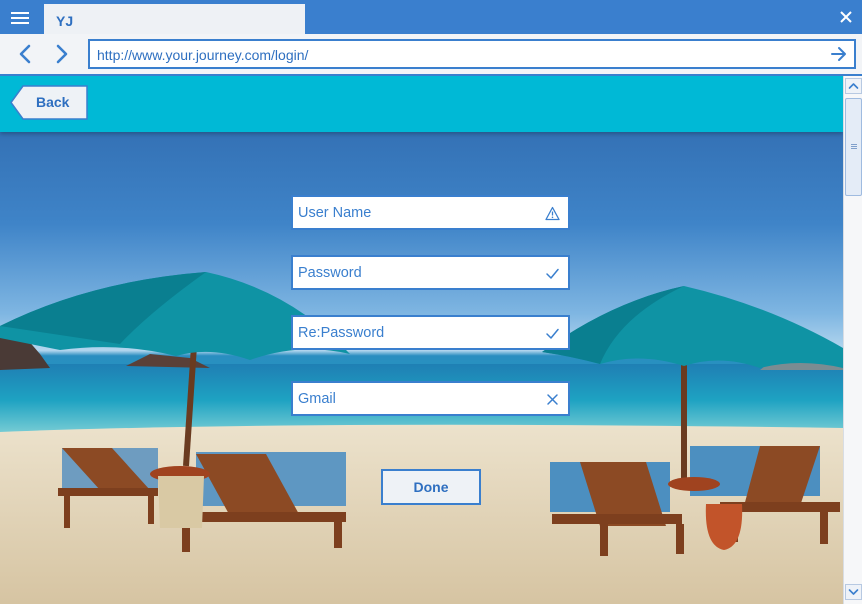 The height and width of the screenshot is (604, 862). What do you see at coordinates (26, 54) in the screenshot?
I see `chevron-left-icon` at bounding box center [26, 54].